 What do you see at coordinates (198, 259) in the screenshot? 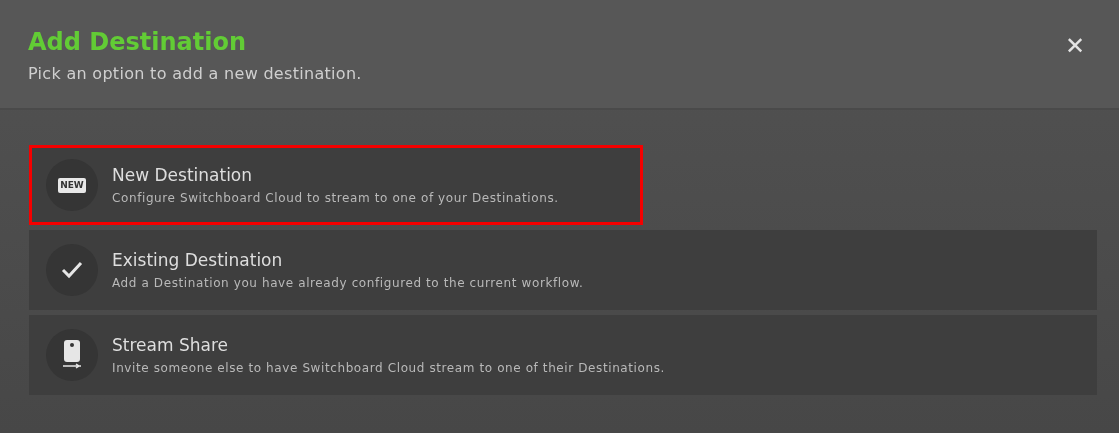
I see `option-title: Existing Destination` at bounding box center [198, 259].